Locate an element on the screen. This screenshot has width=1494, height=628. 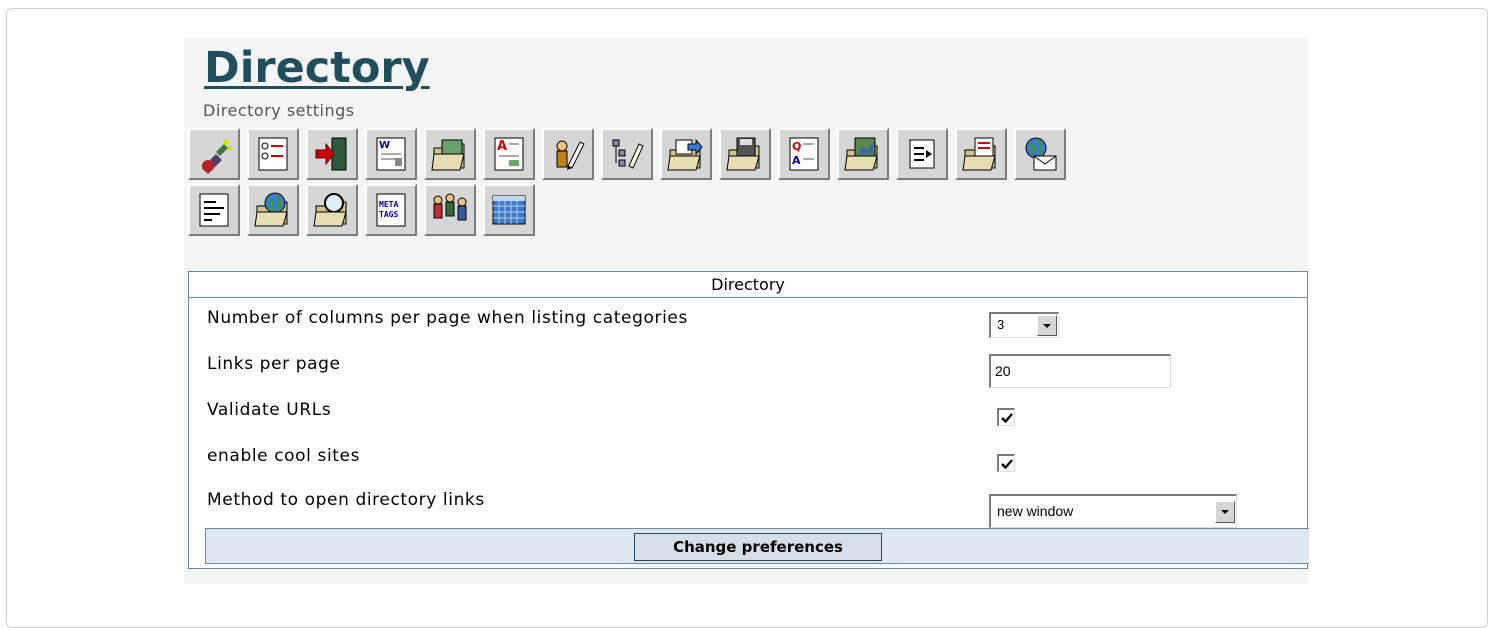
validate-urls-checkbox is located at coordinates (1006, 417).